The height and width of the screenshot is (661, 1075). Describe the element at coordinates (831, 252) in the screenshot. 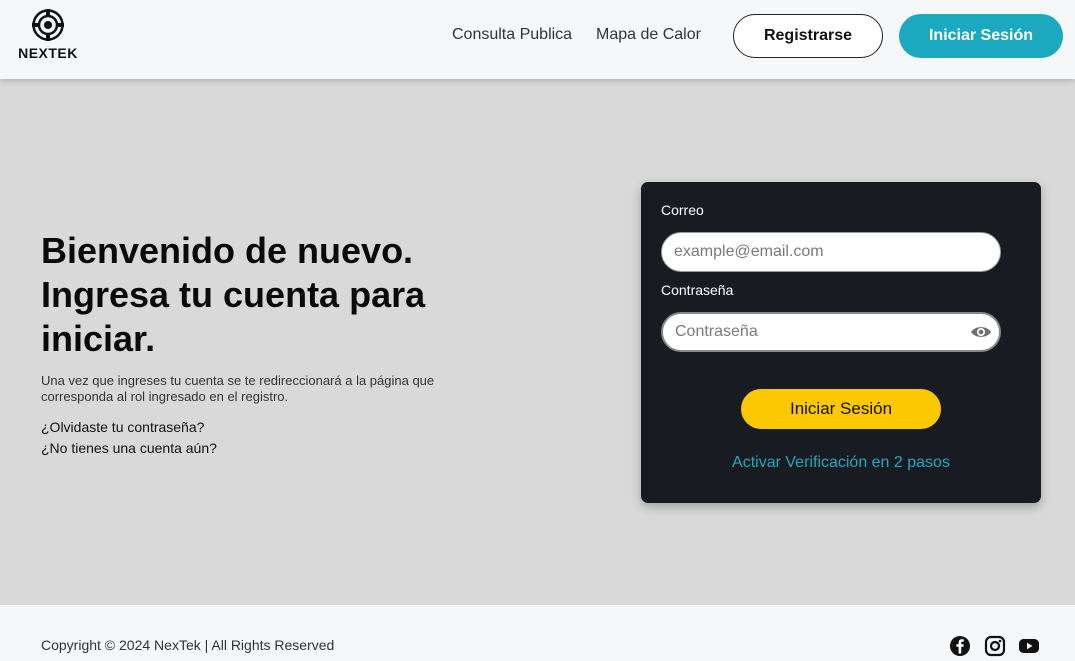

I see `email-field` at that location.